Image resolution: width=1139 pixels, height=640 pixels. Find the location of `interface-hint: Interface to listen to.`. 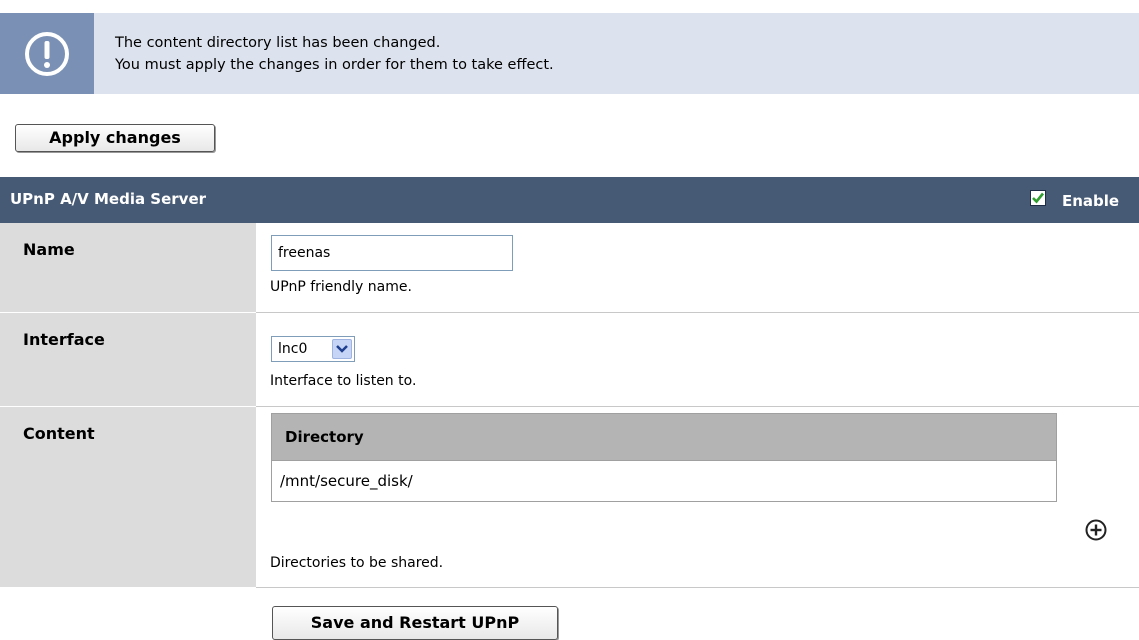

interface-hint: Interface to listen to. is located at coordinates (343, 381).